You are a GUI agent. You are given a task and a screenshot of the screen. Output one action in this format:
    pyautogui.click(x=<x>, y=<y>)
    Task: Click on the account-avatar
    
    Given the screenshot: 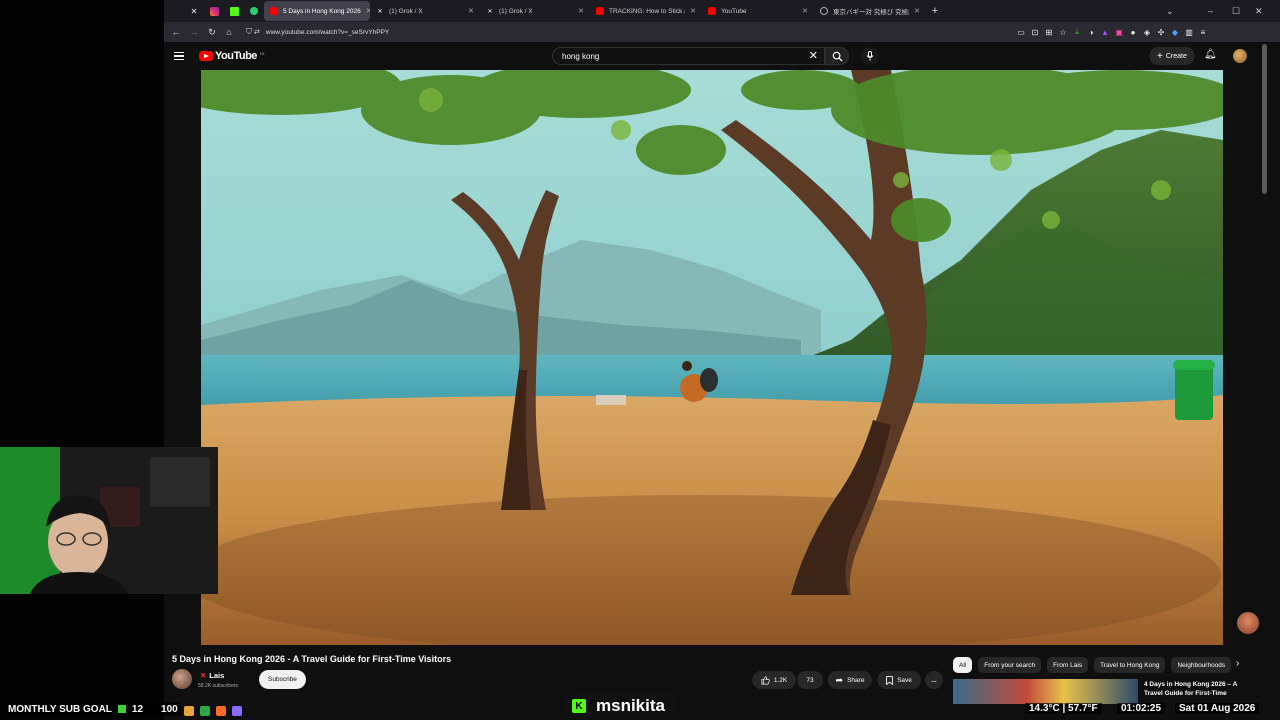 What is the action you would take?
    pyautogui.click(x=1240, y=56)
    